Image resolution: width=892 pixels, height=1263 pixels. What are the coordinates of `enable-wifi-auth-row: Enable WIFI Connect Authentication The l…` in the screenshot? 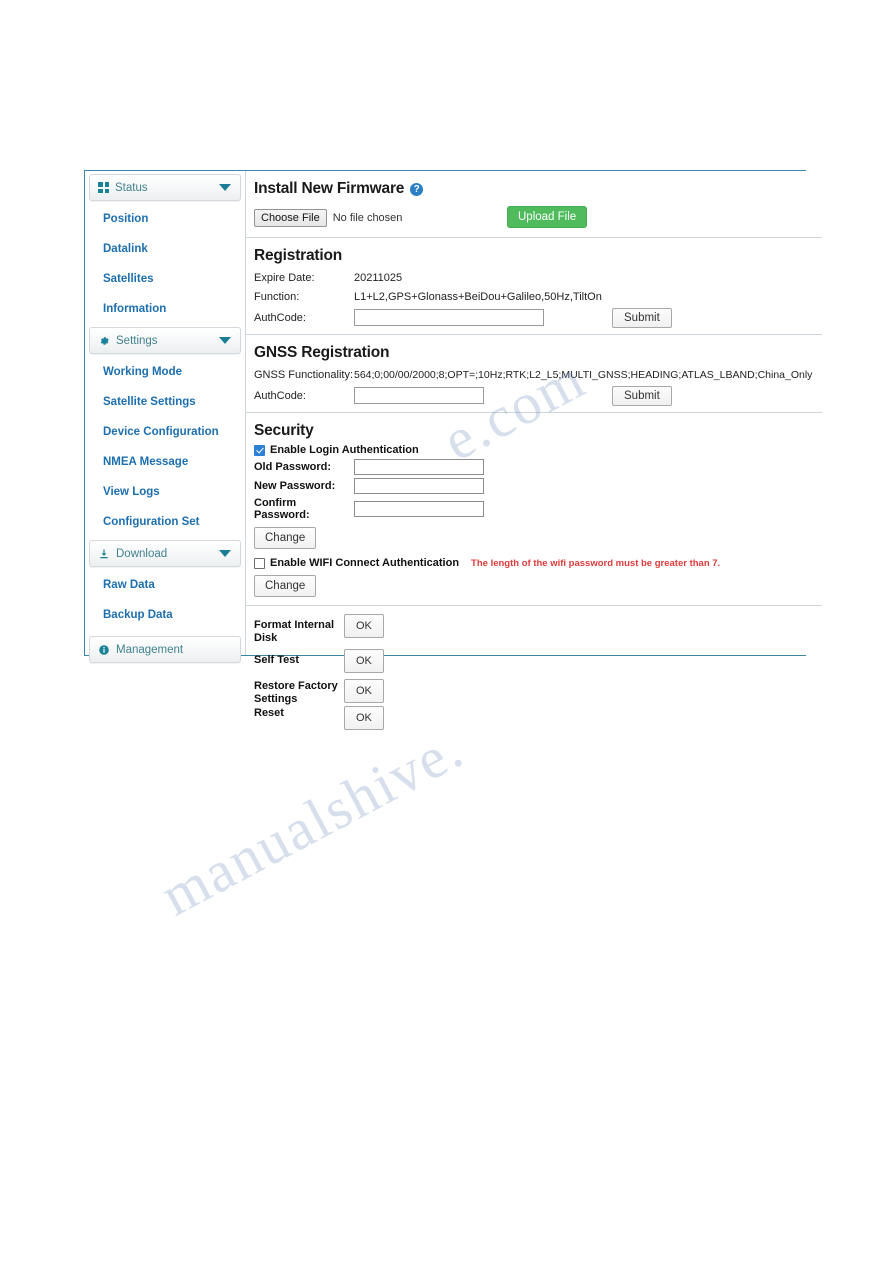 It's located at (533, 563).